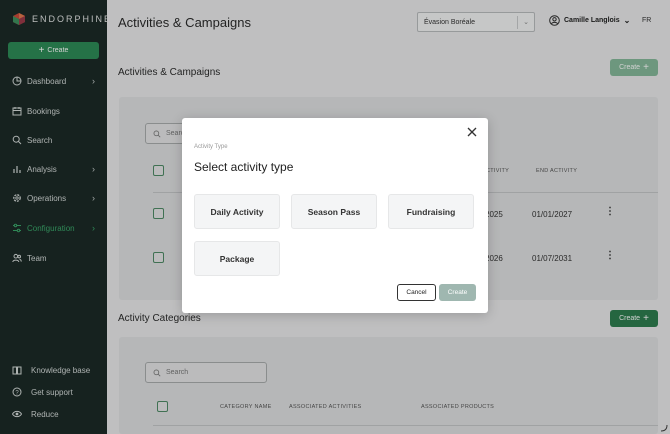  What do you see at coordinates (211, 147) in the screenshot?
I see `modal-subtitle: Activity Type` at bounding box center [211, 147].